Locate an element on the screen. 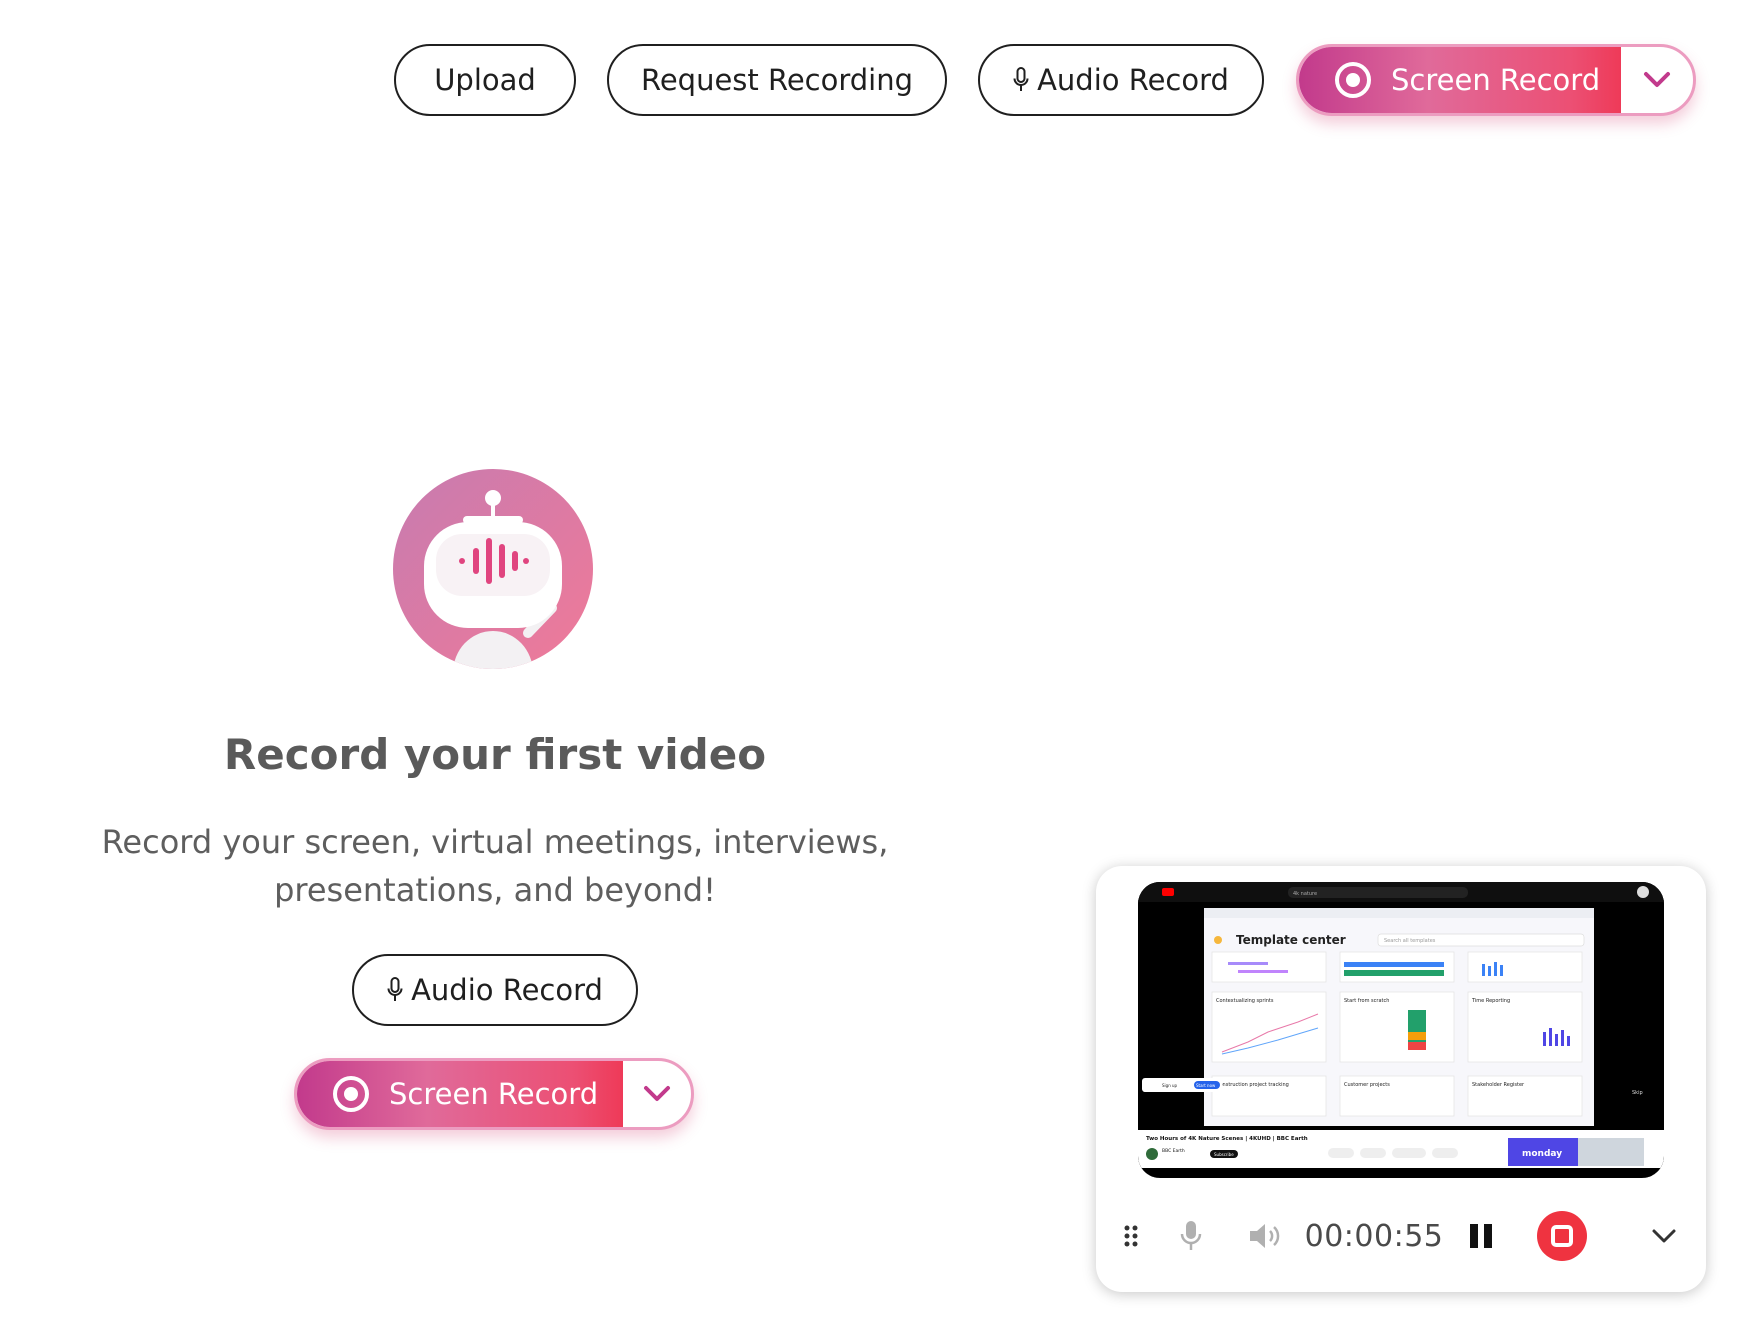  request-recording-button: Request Recording is located at coordinates (777, 80).